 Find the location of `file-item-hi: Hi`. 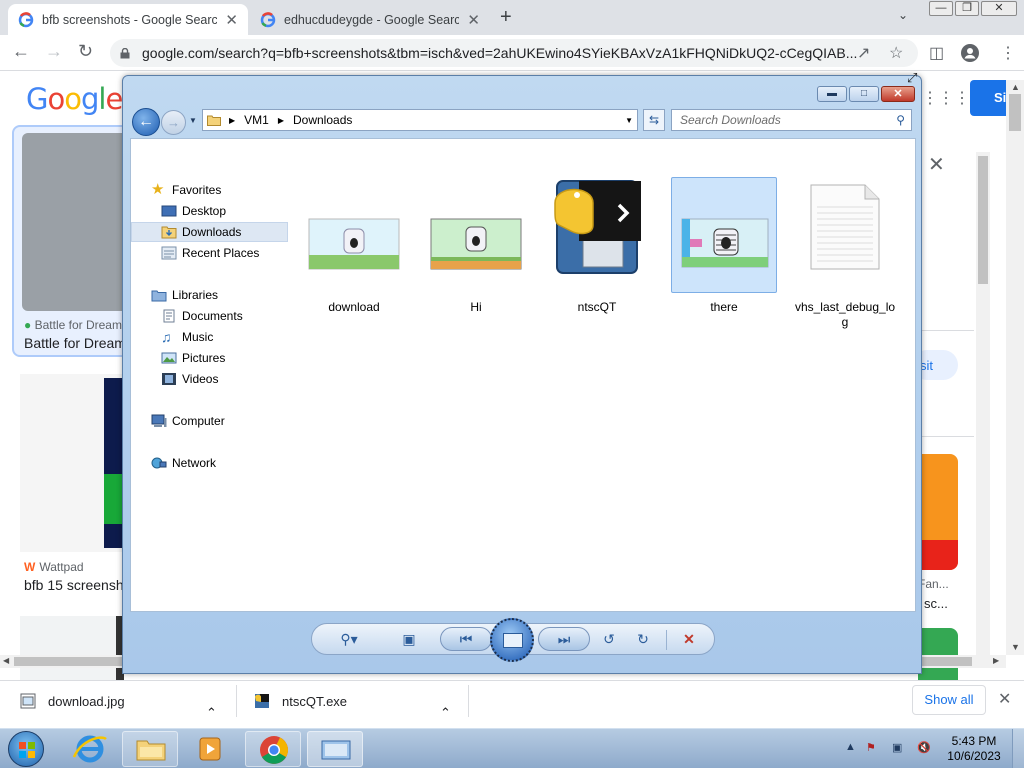

file-item-hi: Hi is located at coordinates (476, 246).